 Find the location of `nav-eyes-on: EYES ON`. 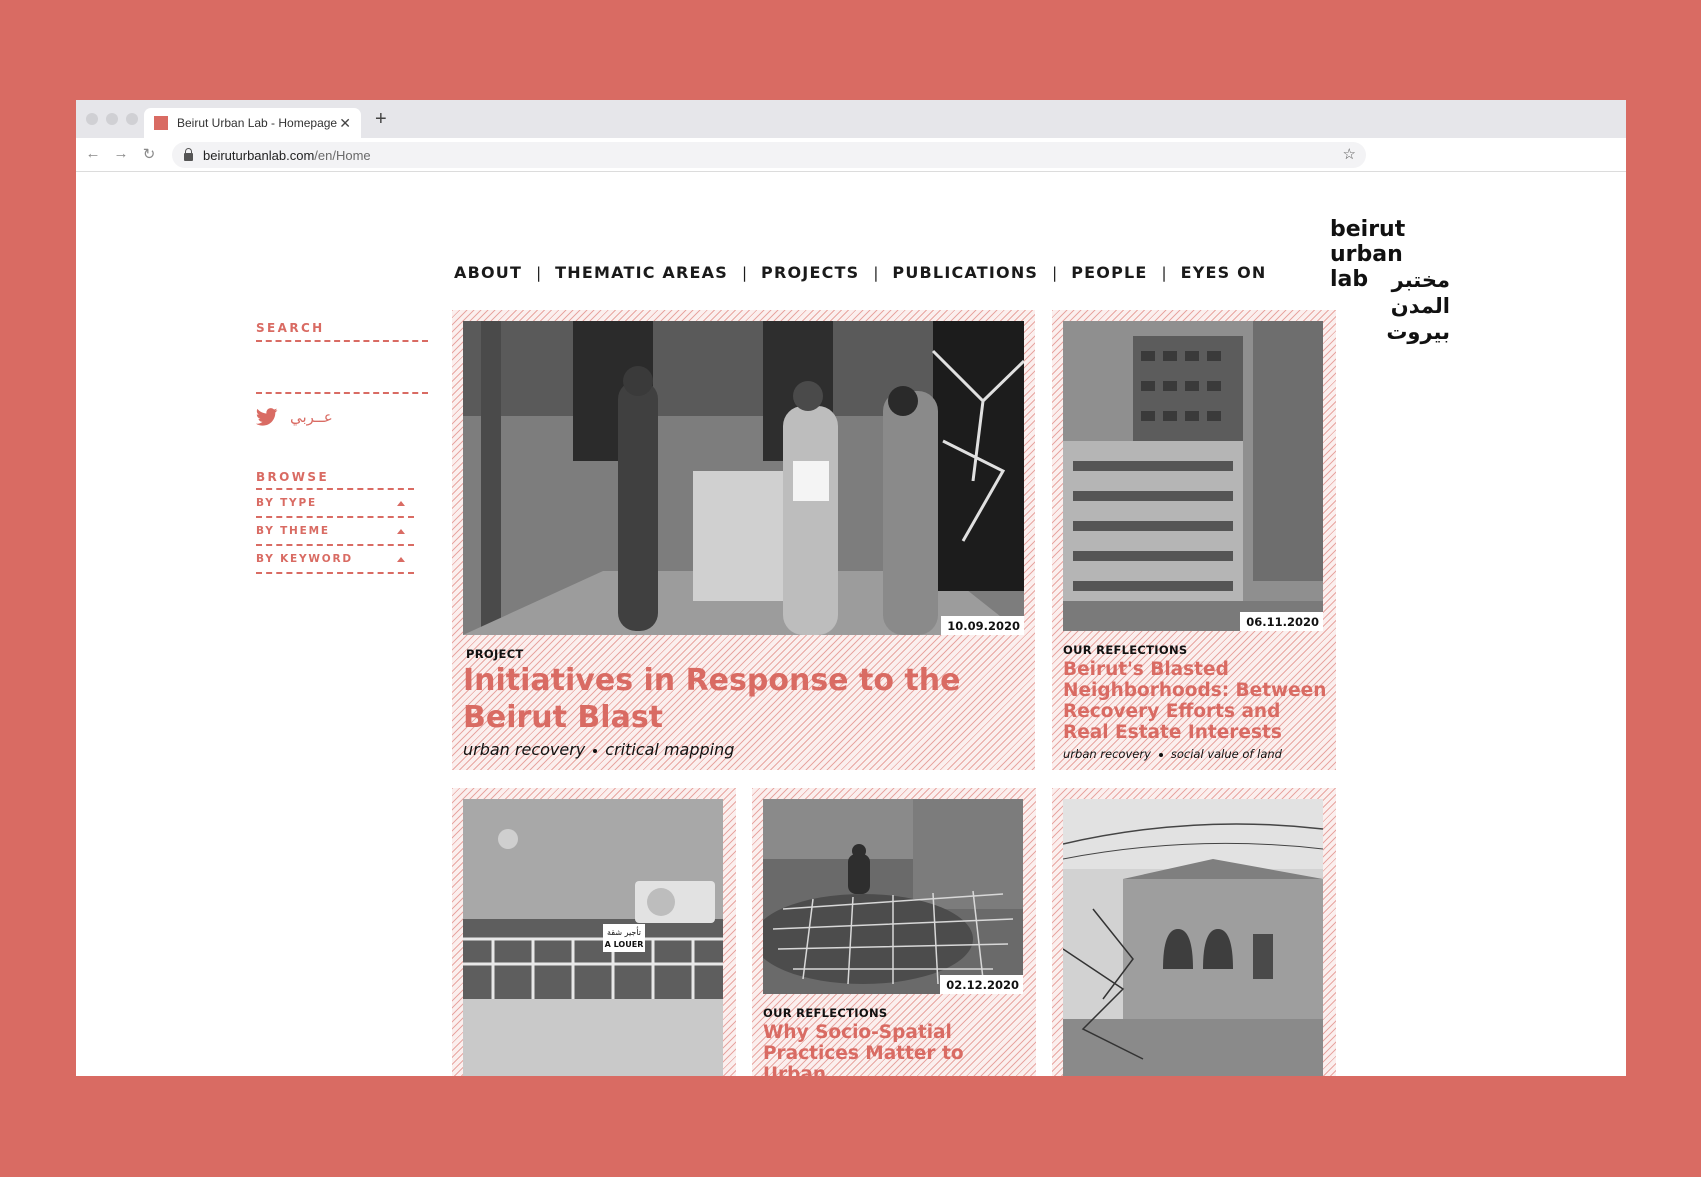

nav-eyes-on: EYES ON is located at coordinates (1224, 272).